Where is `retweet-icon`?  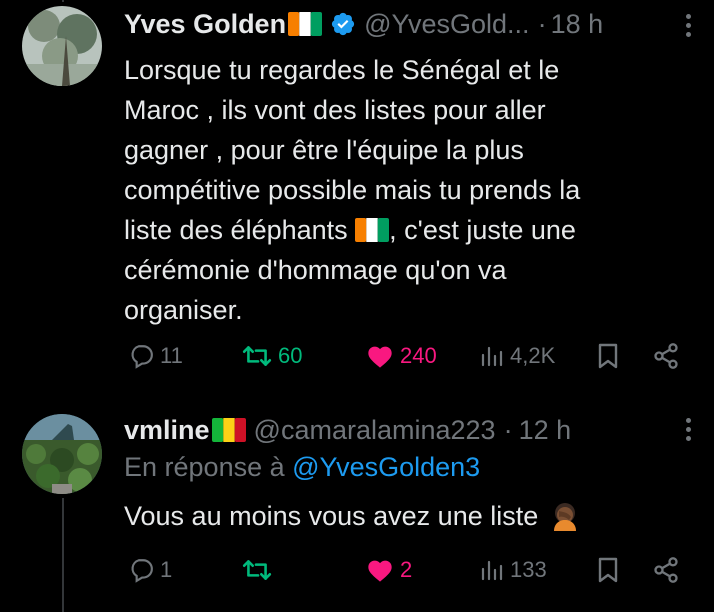
retweet-icon is located at coordinates (257, 570).